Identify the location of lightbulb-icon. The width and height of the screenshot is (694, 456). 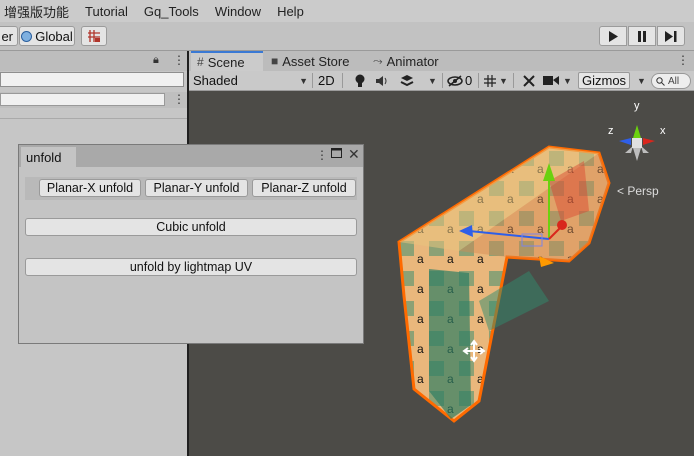
(360, 80).